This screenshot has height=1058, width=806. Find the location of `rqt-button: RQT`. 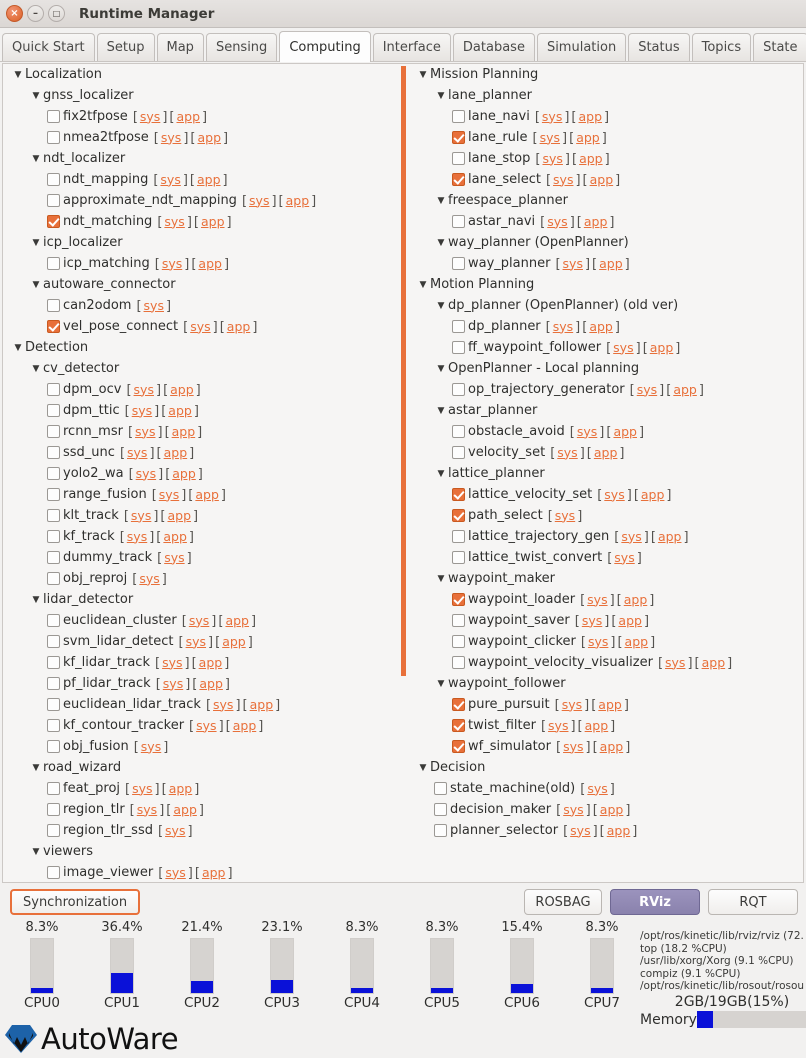

rqt-button: RQT is located at coordinates (753, 902).